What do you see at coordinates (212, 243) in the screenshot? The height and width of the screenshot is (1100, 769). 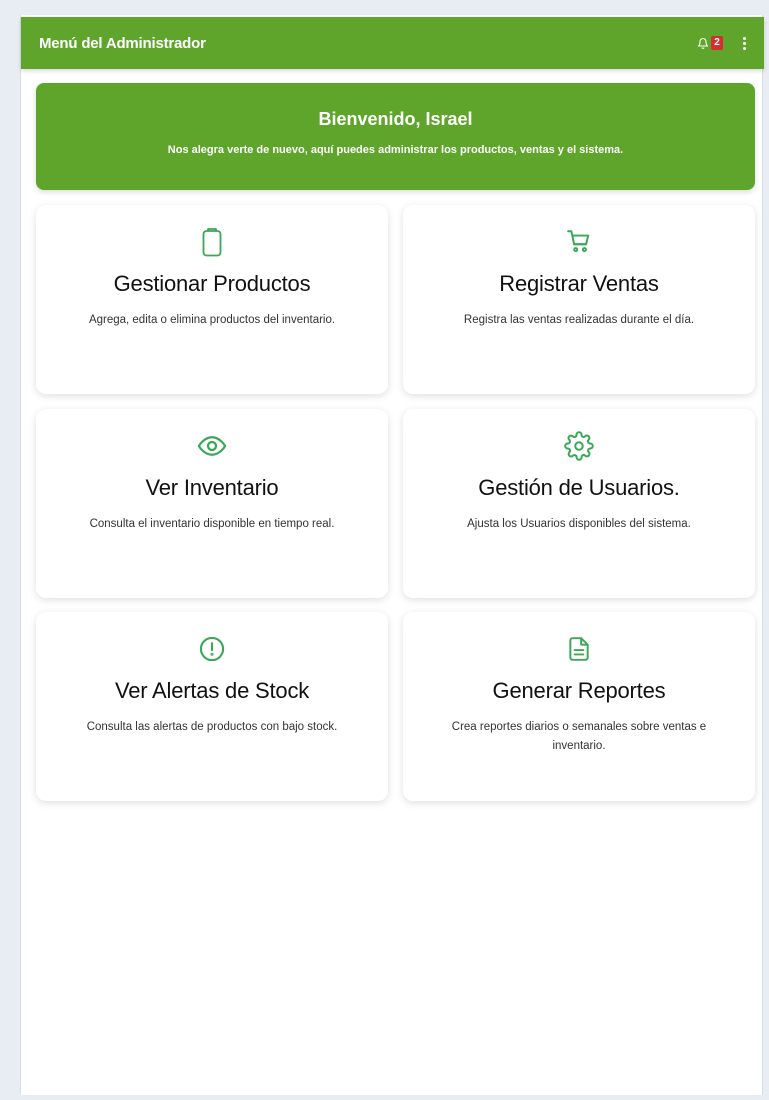 I see `clipboard-icon` at bounding box center [212, 243].